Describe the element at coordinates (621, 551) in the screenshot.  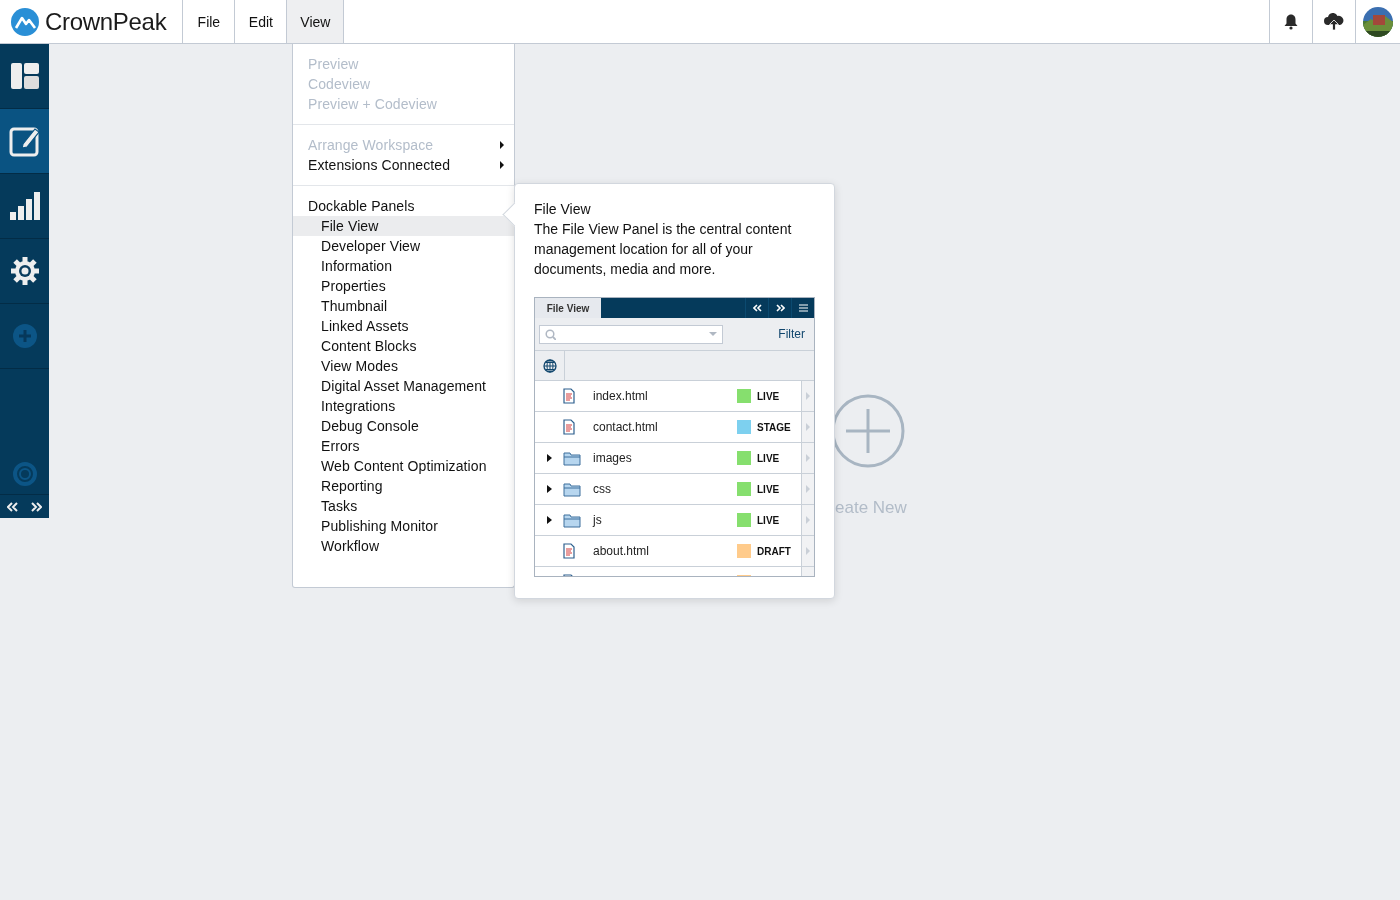
I see `file-name: about.html` at that location.